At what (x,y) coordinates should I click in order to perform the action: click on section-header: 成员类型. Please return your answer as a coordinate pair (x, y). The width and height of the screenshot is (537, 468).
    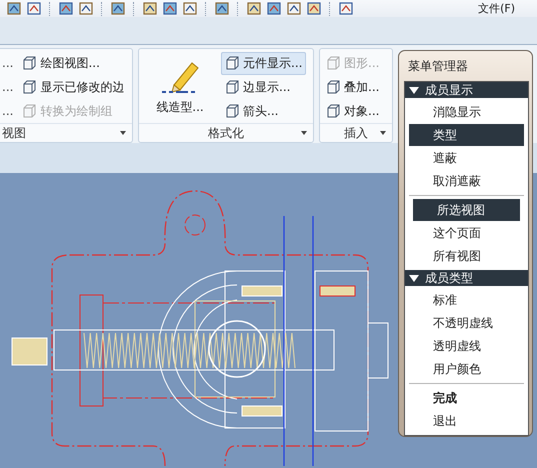
    Looking at the image, I should click on (466, 278).